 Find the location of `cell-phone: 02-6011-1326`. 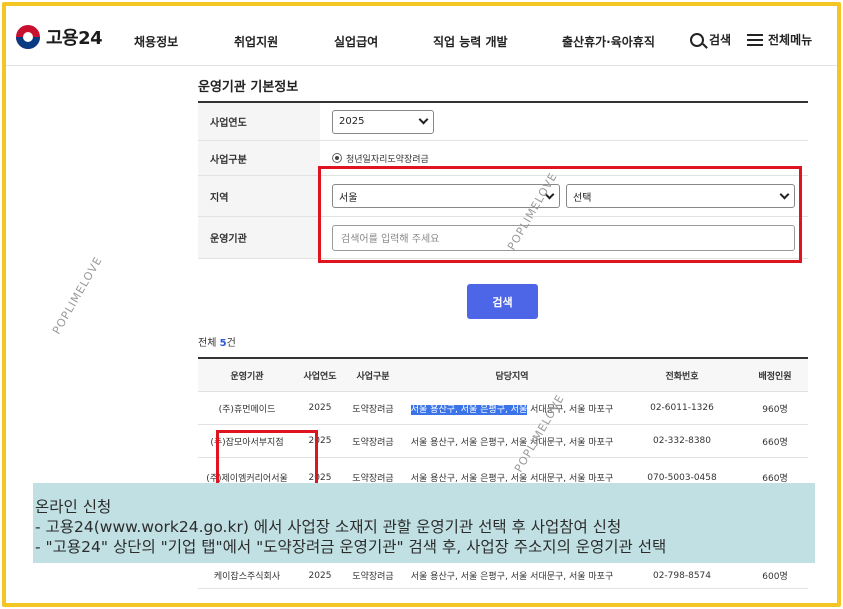

cell-phone: 02-6011-1326 is located at coordinates (682, 408).